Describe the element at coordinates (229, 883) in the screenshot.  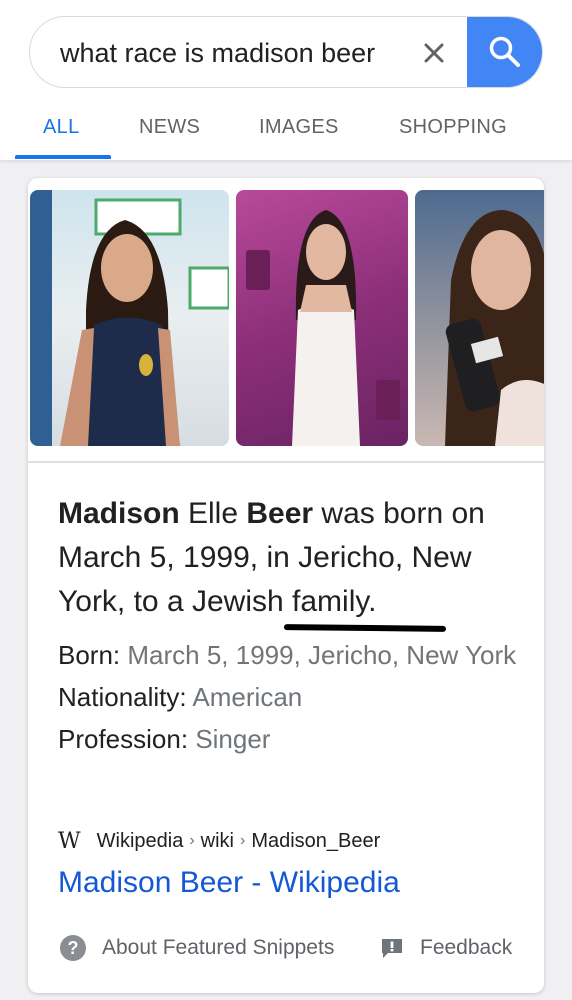
I see `result-title-link: Madison Beer - Wikipedia` at that location.